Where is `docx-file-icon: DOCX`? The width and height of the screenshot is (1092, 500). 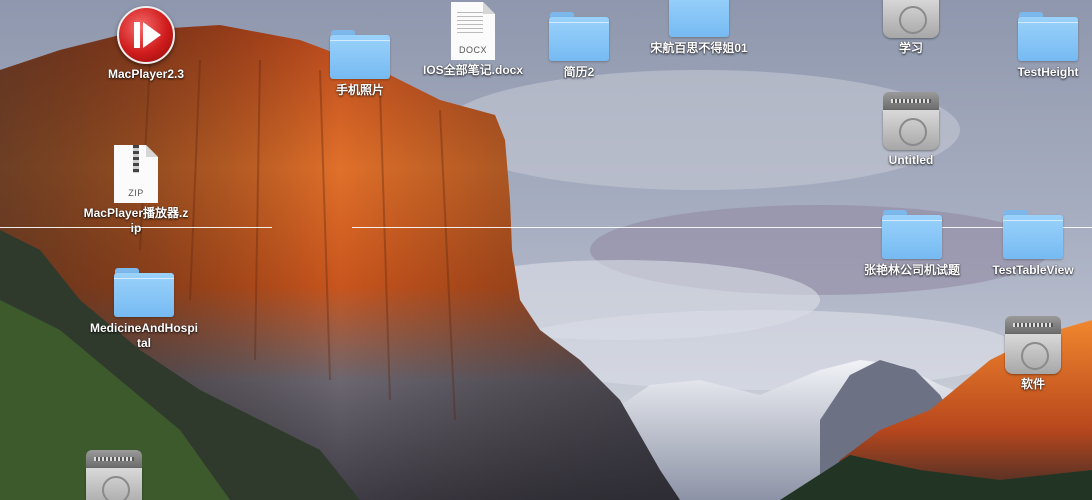 docx-file-icon: DOCX is located at coordinates (473, 31).